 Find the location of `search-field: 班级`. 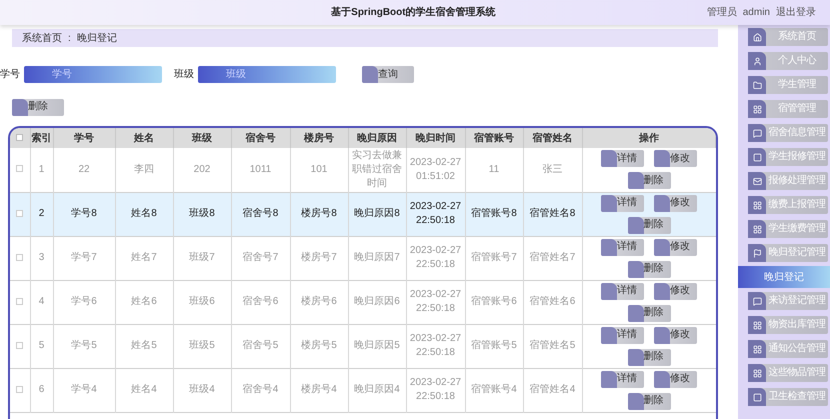

search-field: 班级 is located at coordinates (267, 74).